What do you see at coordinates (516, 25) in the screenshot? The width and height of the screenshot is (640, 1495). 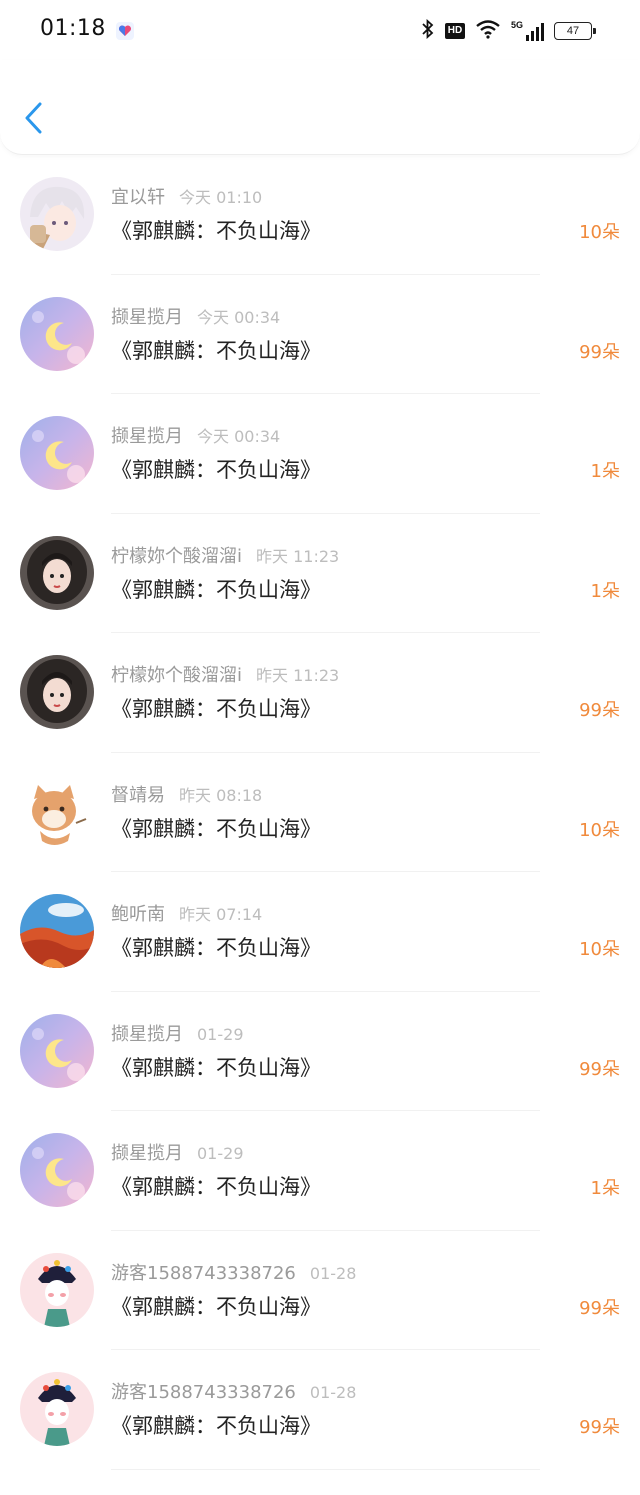 I see `network-type-label: 5G` at bounding box center [516, 25].